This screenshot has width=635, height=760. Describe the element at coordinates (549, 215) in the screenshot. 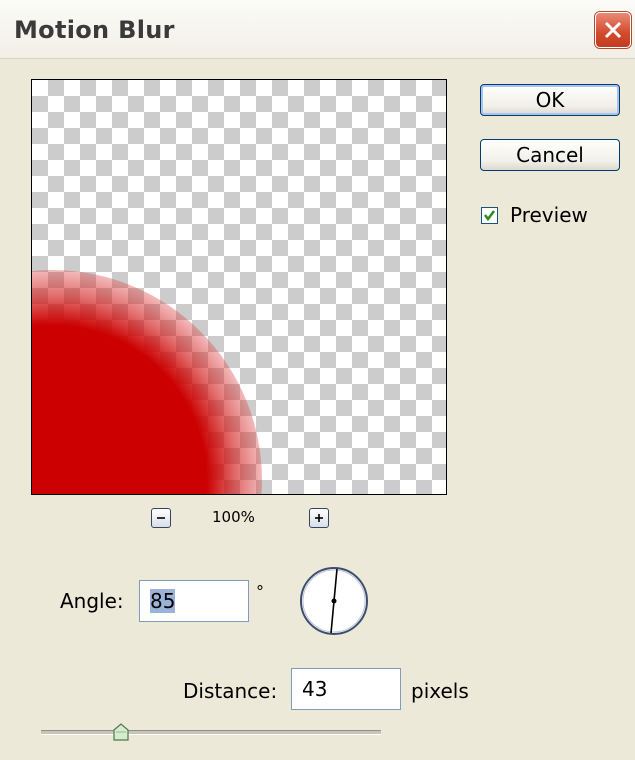

I see `preview-checkbox-label: Preview` at that location.